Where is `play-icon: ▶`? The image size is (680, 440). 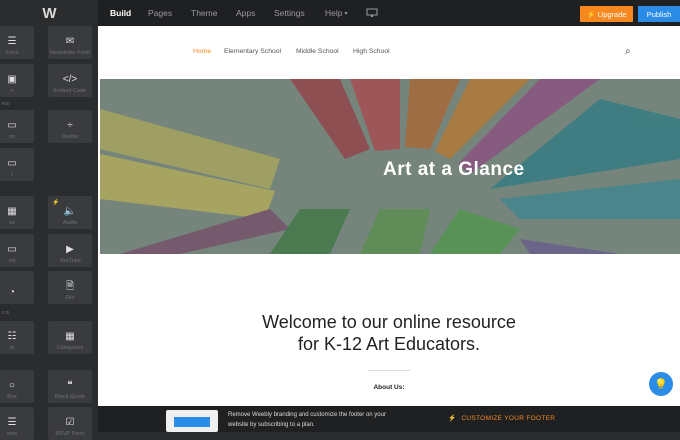 play-icon: ▶ is located at coordinates (70, 249).